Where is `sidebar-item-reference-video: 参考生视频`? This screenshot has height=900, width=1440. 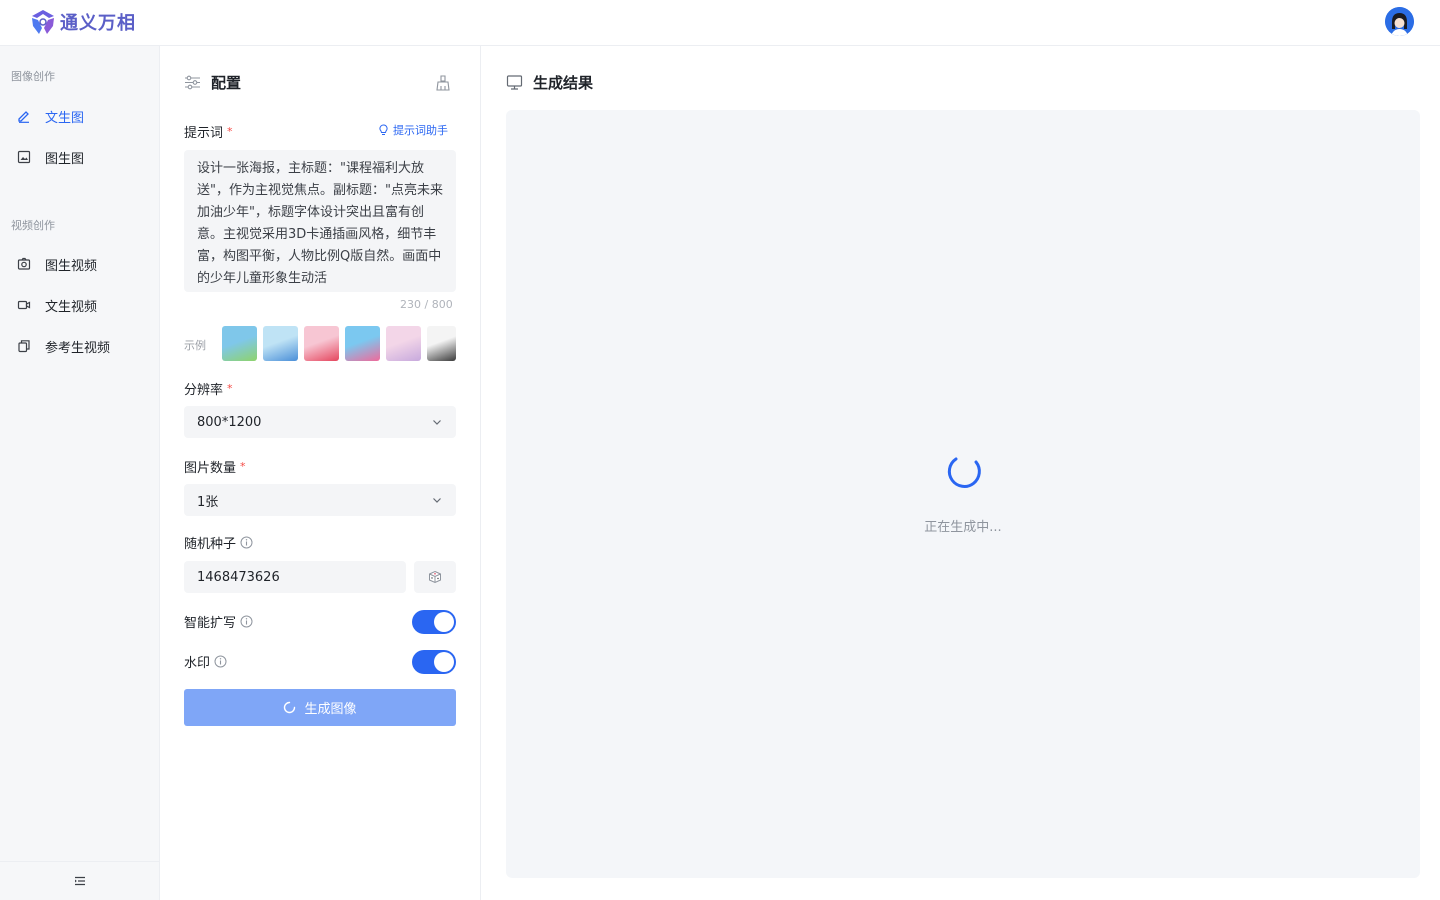 sidebar-item-reference-video: 参考生视频 is located at coordinates (79, 346).